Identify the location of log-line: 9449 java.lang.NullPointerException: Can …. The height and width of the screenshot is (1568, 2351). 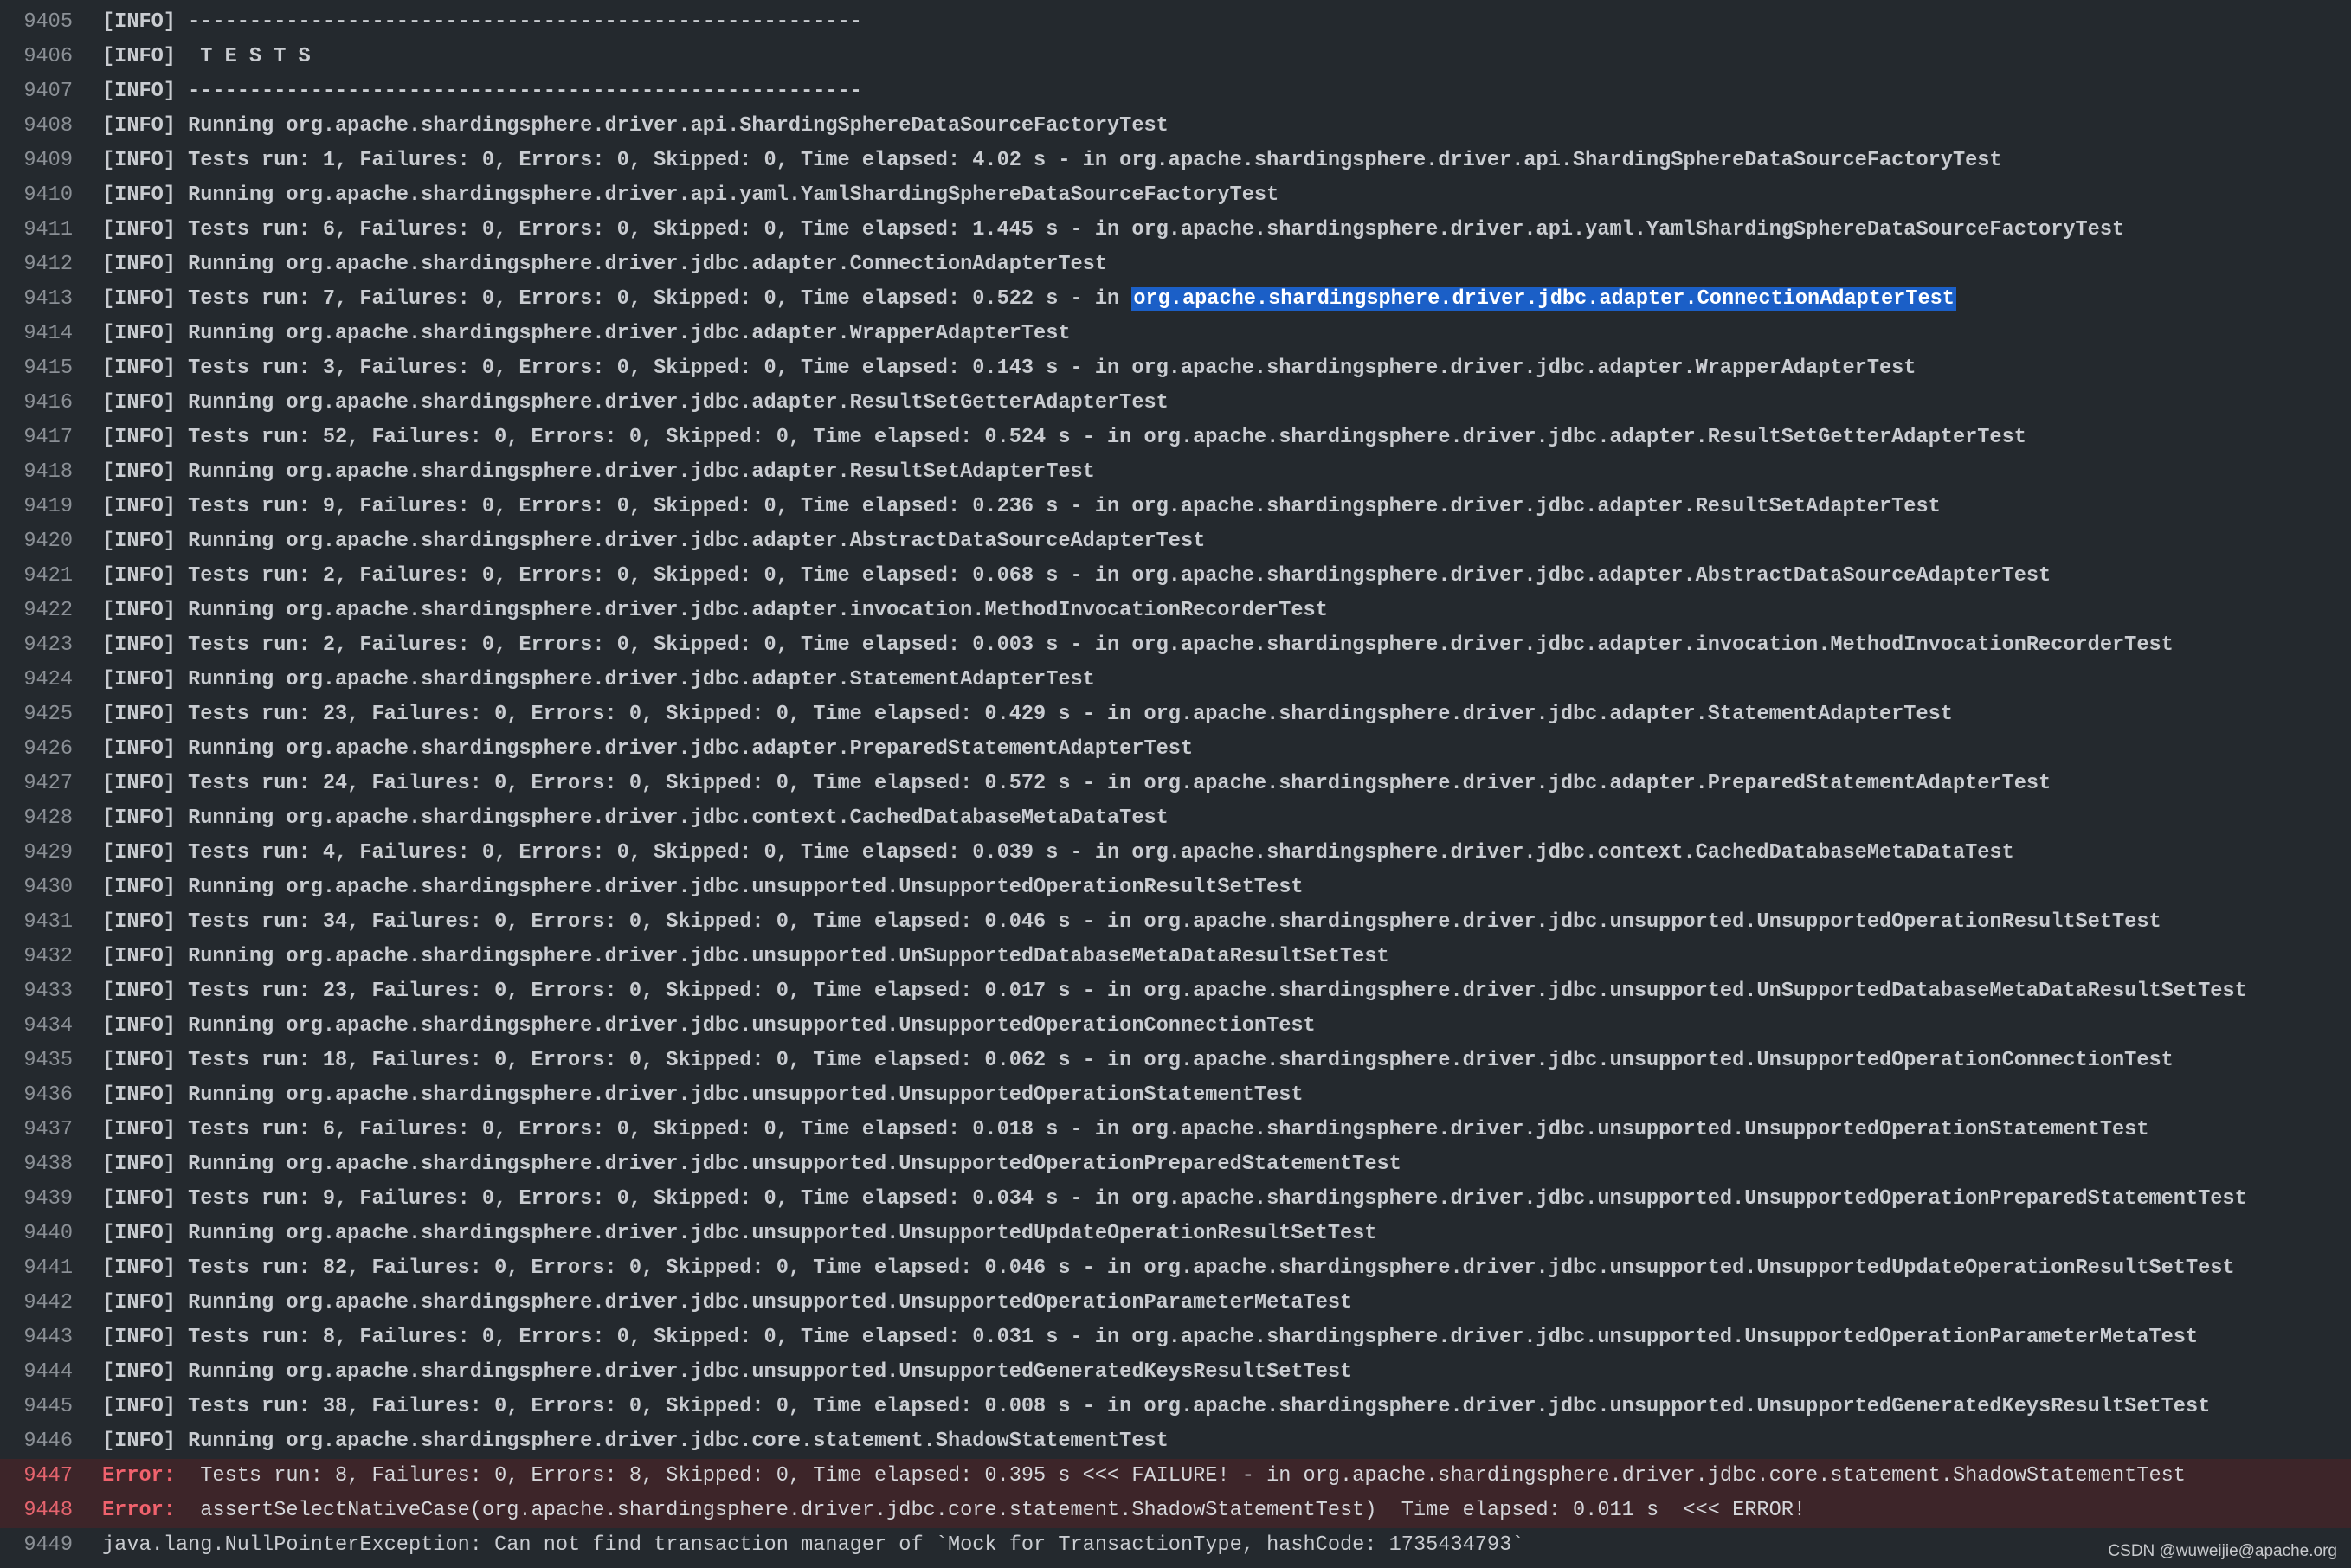
(1175, 1545).